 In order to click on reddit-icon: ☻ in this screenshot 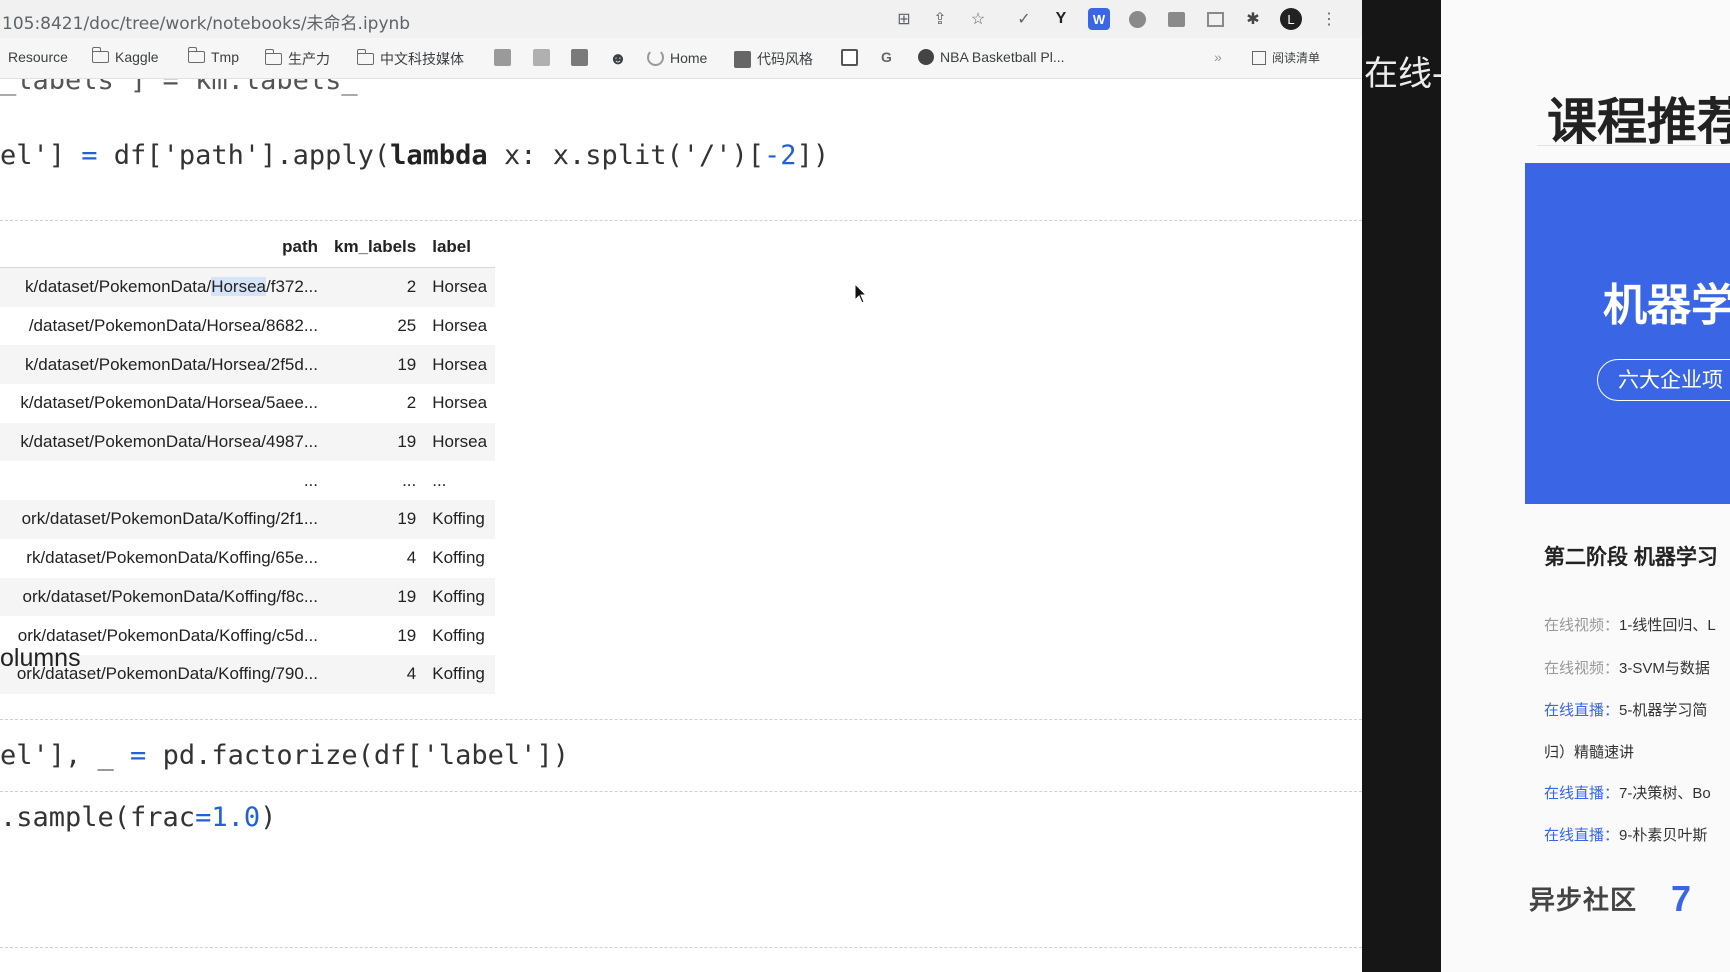, I will do `click(618, 58)`.